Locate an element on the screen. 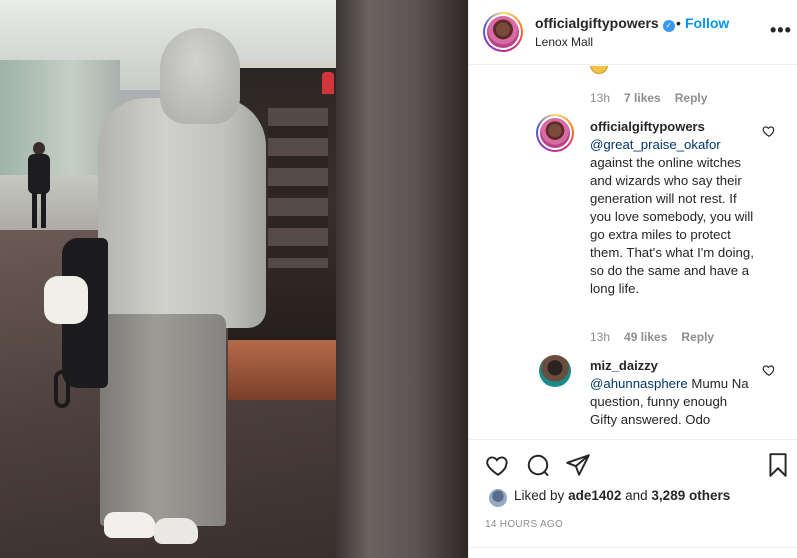 The image size is (797, 558). likes-summary: Liked by ade1402 and 3,289 others is located at coordinates (622, 495).